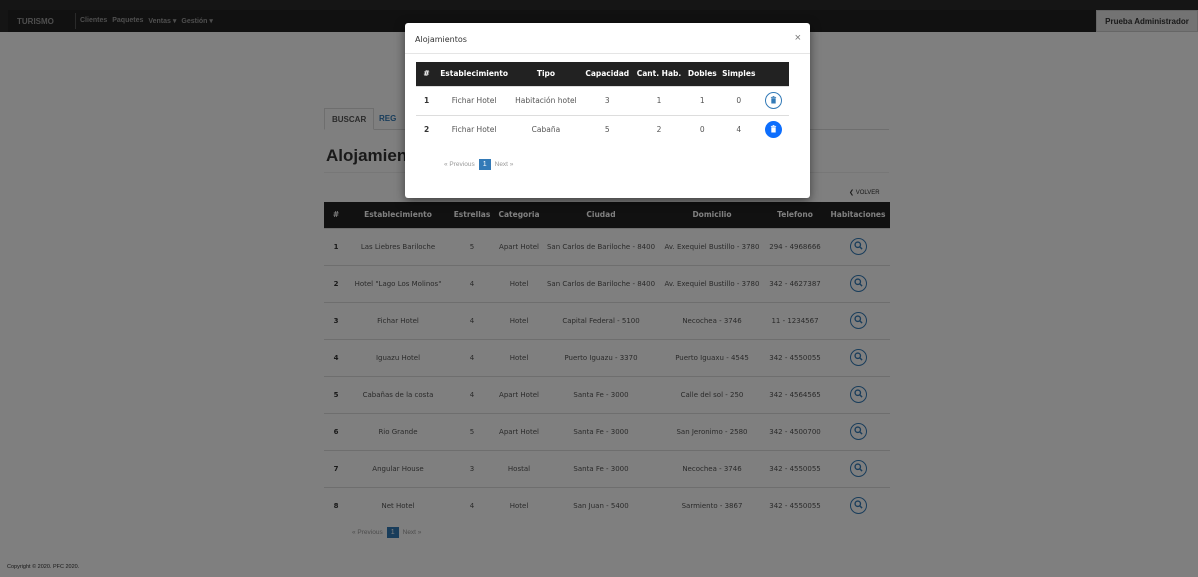  Describe the element at coordinates (739, 74) in the screenshot. I see `rooms-col-simples: Simples` at that location.